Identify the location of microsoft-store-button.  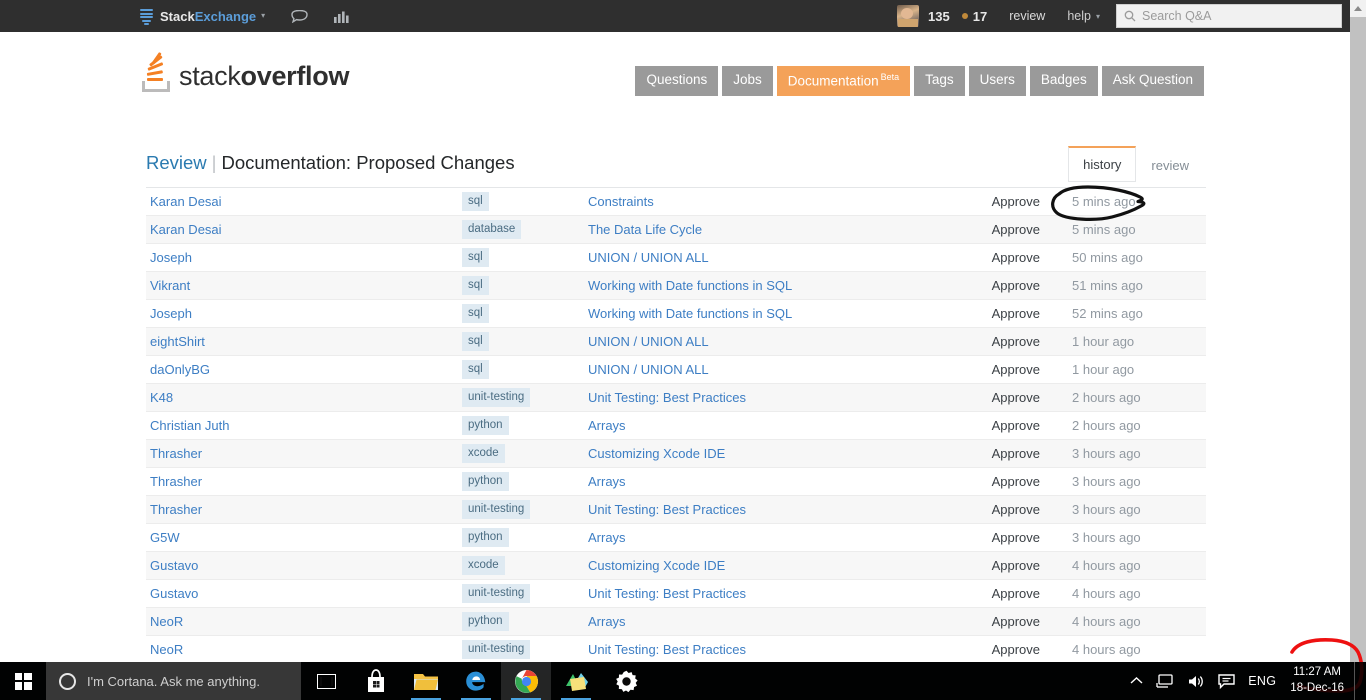
(376, 681).